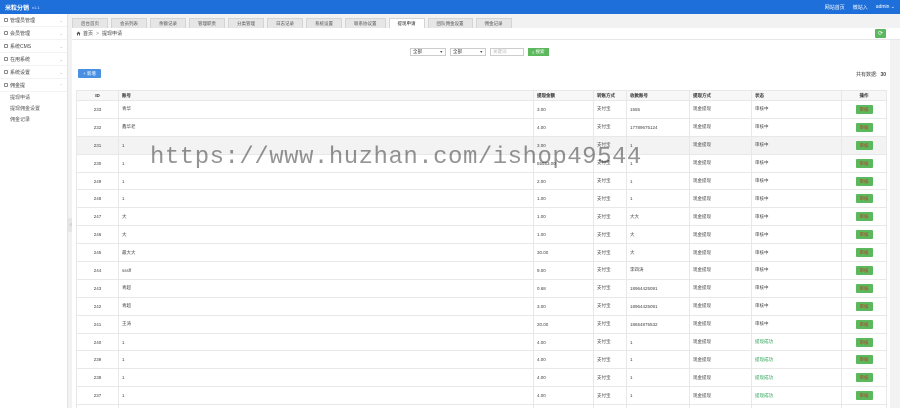  What do you see at coordinates (658, 288) in the screenshot?
I see `table-cell: 18964425091` at bounding box center [658, 288].